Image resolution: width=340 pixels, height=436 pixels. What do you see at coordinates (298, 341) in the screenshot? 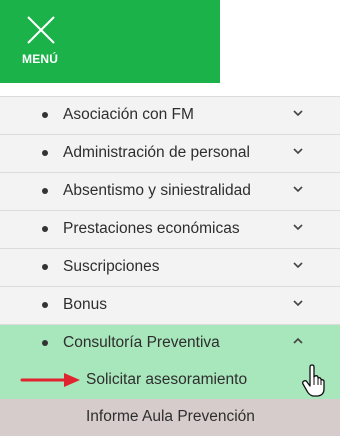
I see `chevron-up-icon` at bounding box center [298, 341].